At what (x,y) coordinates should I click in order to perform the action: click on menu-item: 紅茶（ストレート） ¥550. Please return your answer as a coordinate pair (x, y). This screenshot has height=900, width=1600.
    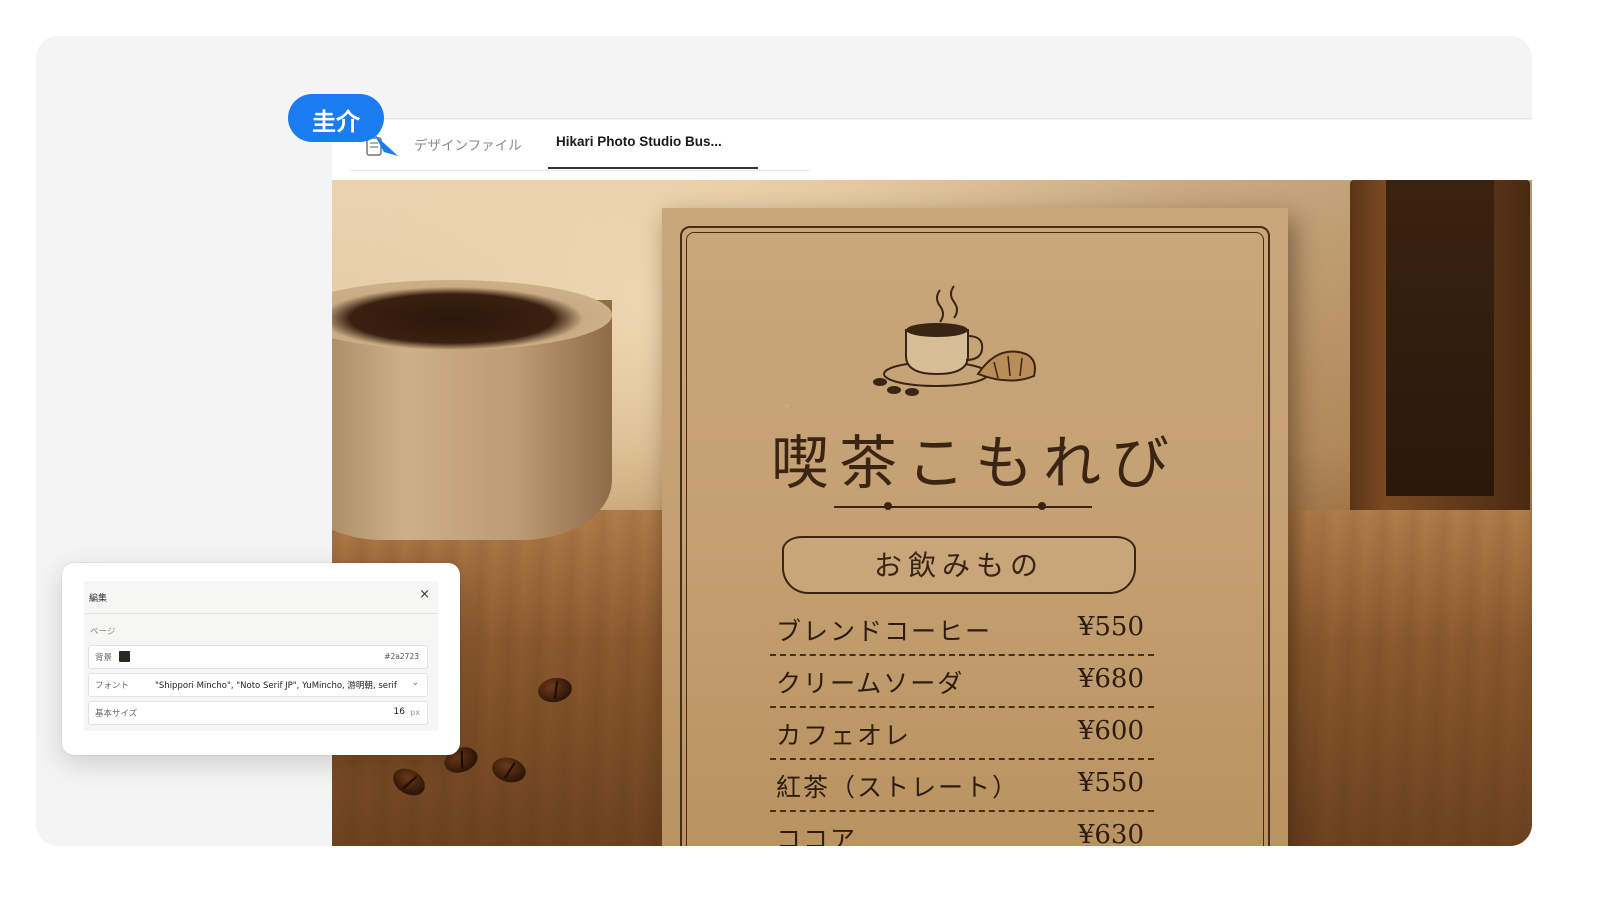
    Looking at the image, I should click on (962, 786).